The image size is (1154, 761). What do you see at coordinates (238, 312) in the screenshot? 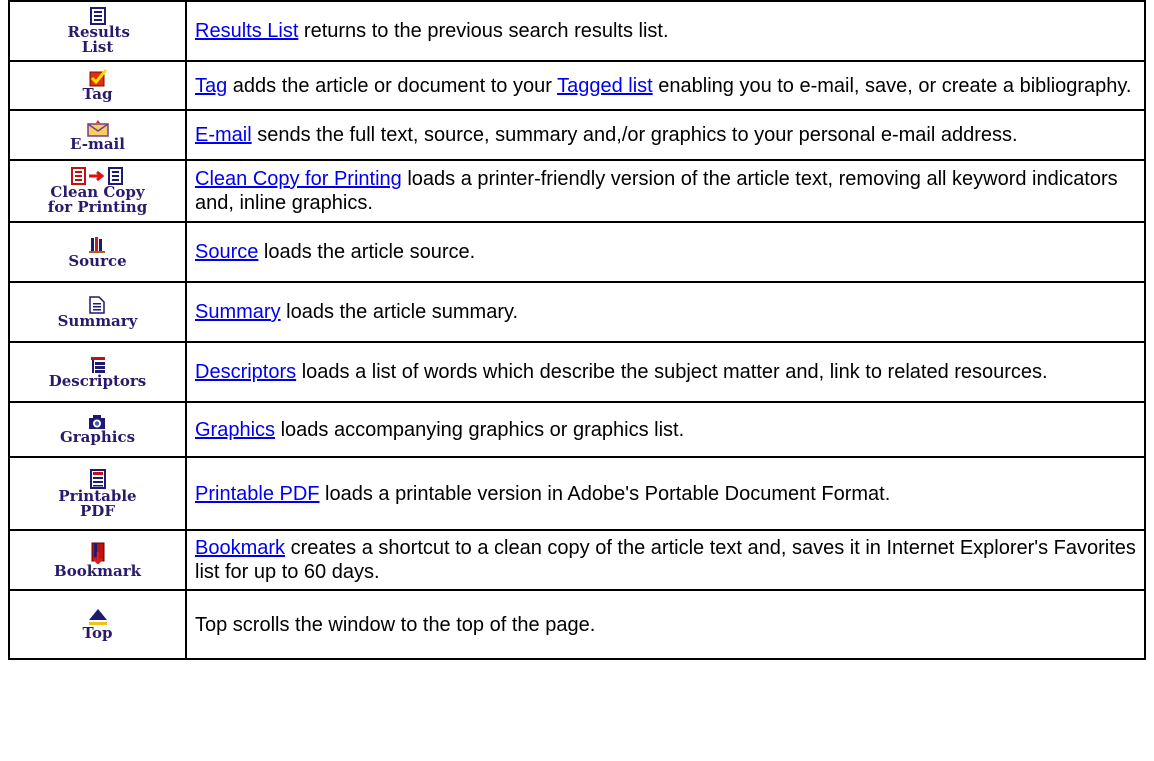
I see `summary-link: Summary` at bounding box center [238, 312].